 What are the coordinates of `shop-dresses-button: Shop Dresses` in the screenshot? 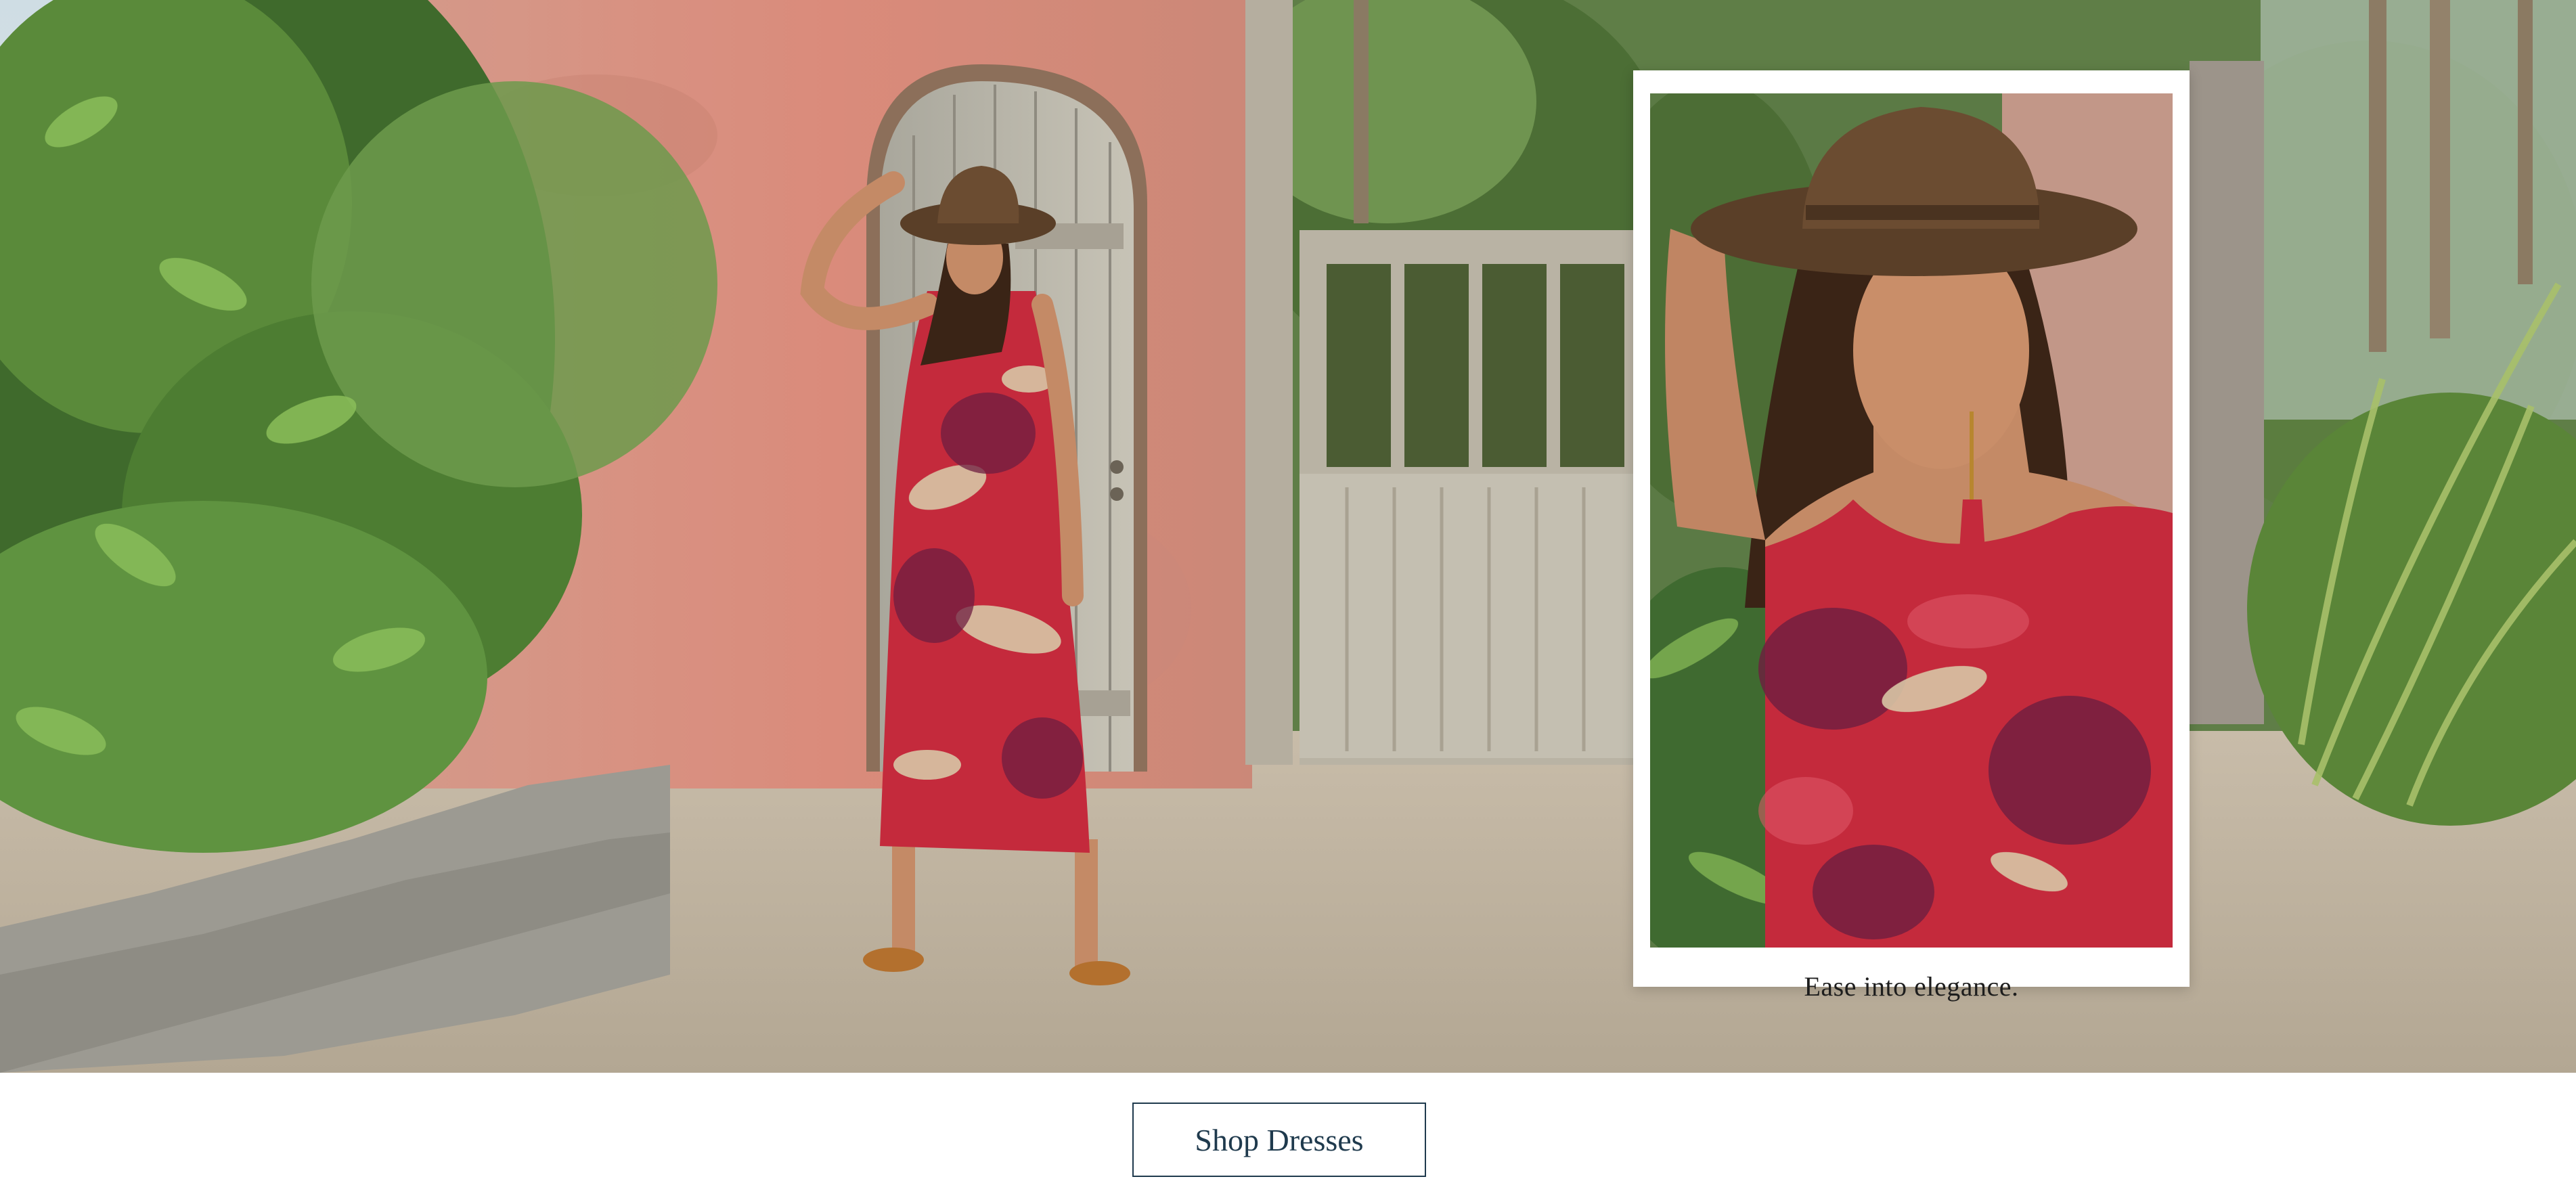 It's located at (1279, 1140).